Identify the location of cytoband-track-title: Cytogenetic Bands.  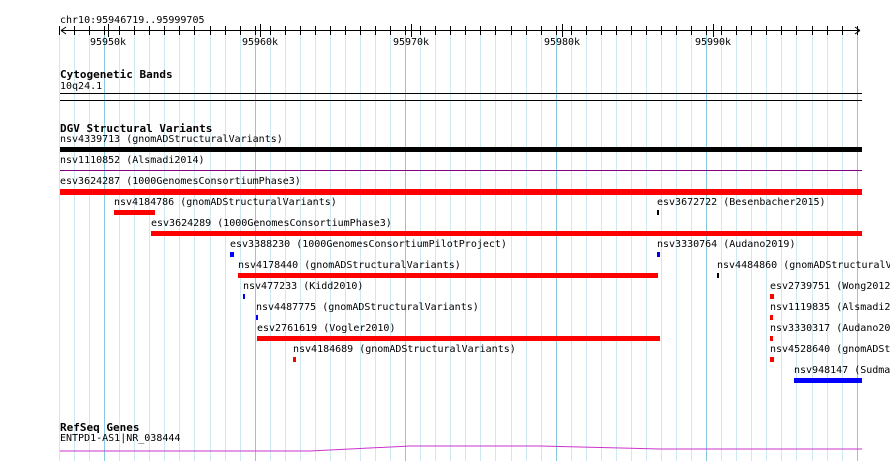
(116, 74).